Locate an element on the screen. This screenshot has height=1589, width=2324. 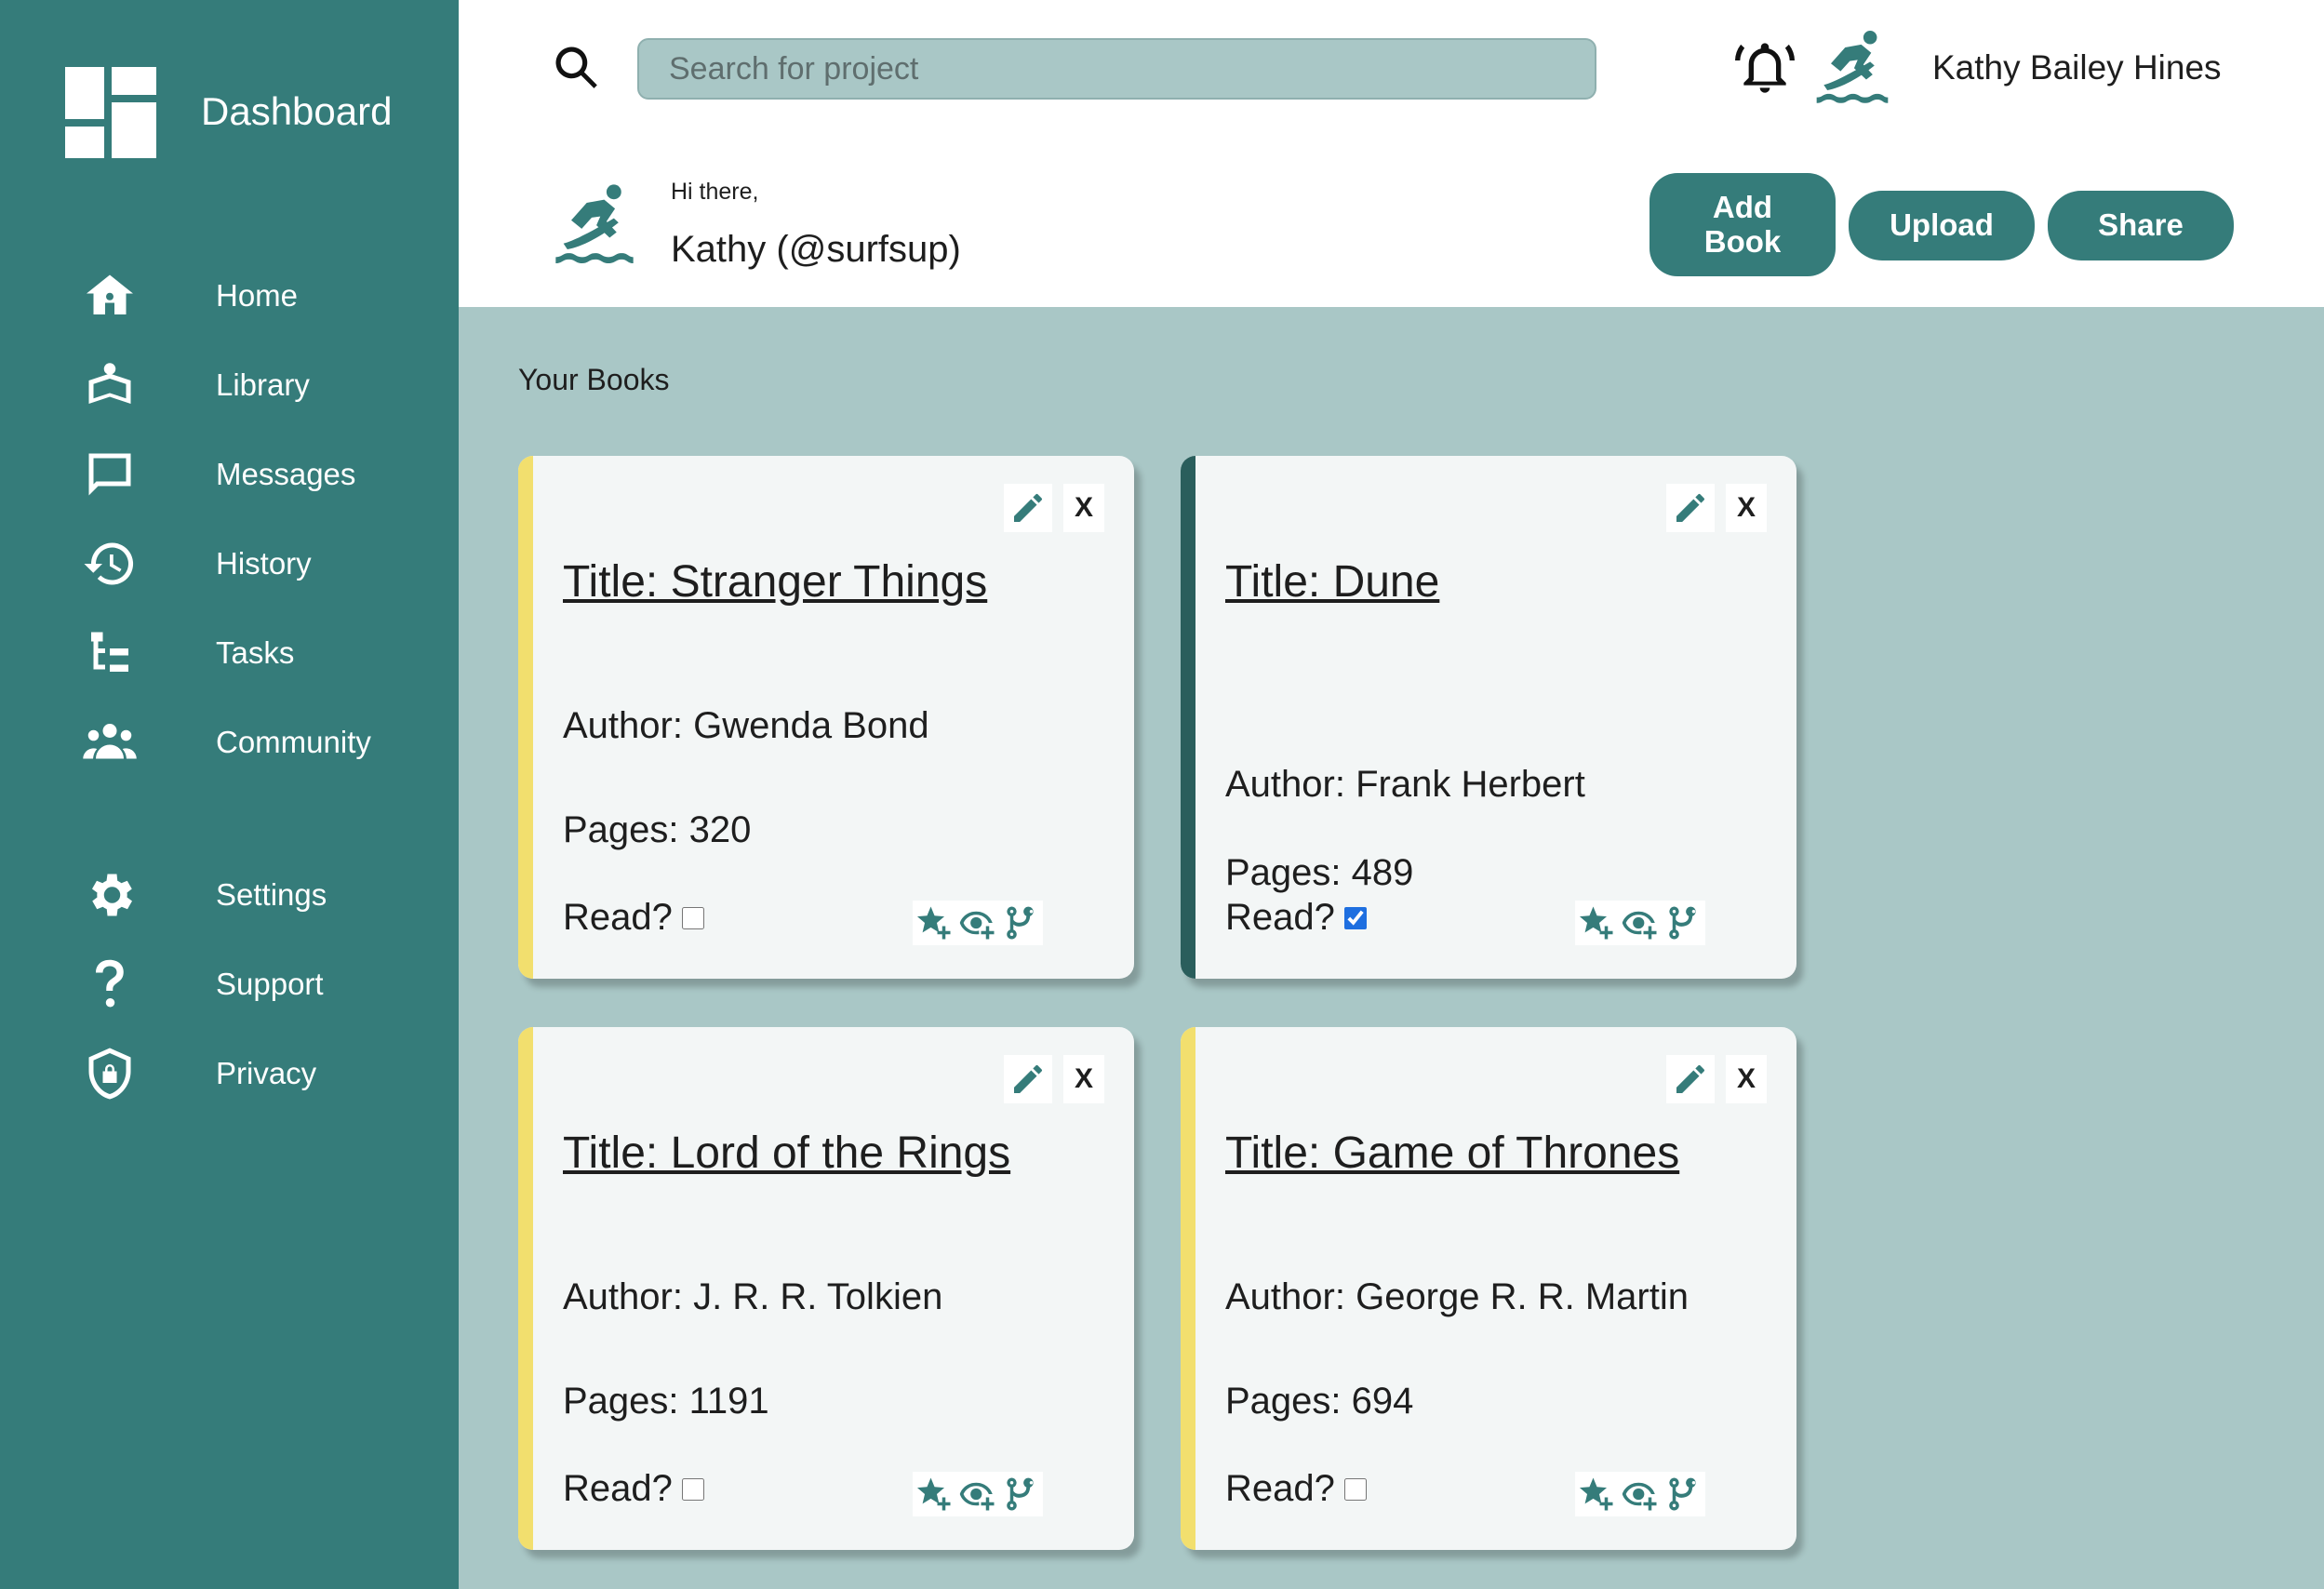
book-author: Author: George R. R. Martin is located at coordinates (1457, 1296).